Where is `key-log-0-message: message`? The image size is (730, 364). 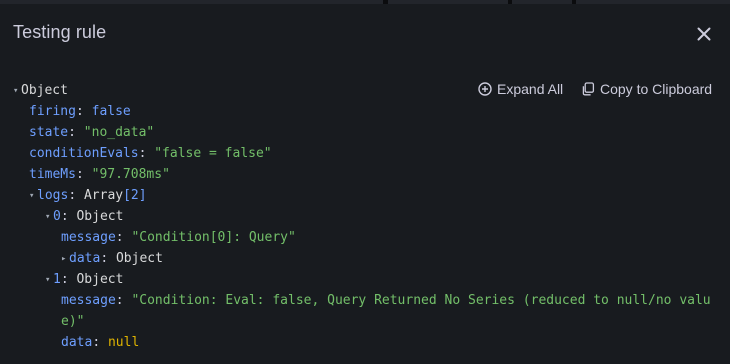 key-log-0-message: message is located at coordinates (88, 237).